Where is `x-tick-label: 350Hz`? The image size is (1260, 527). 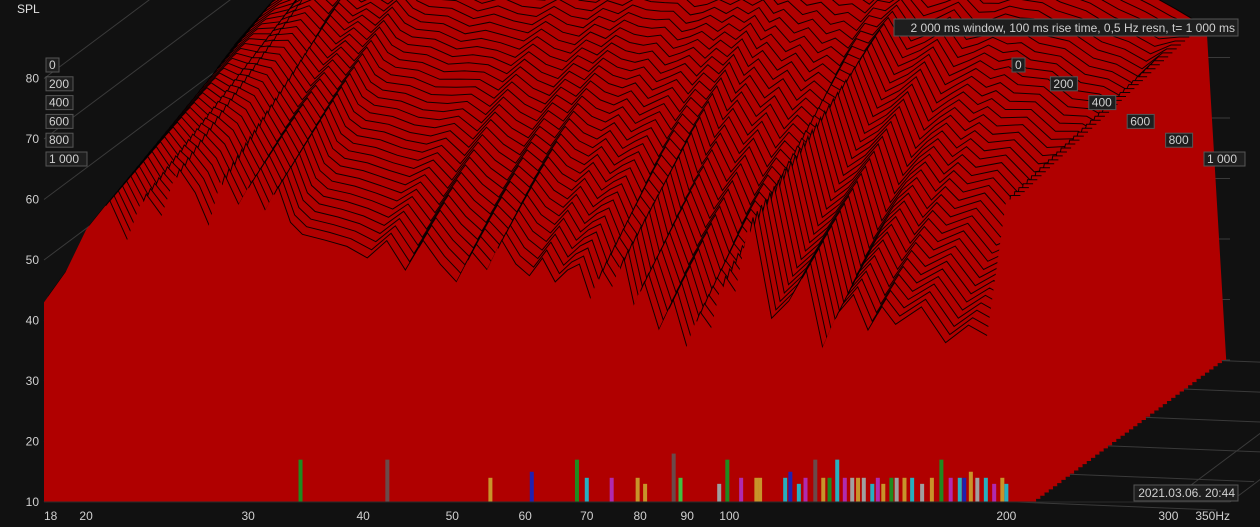
x-tick-label: 350Hz is located at coordinates (1212, 516).